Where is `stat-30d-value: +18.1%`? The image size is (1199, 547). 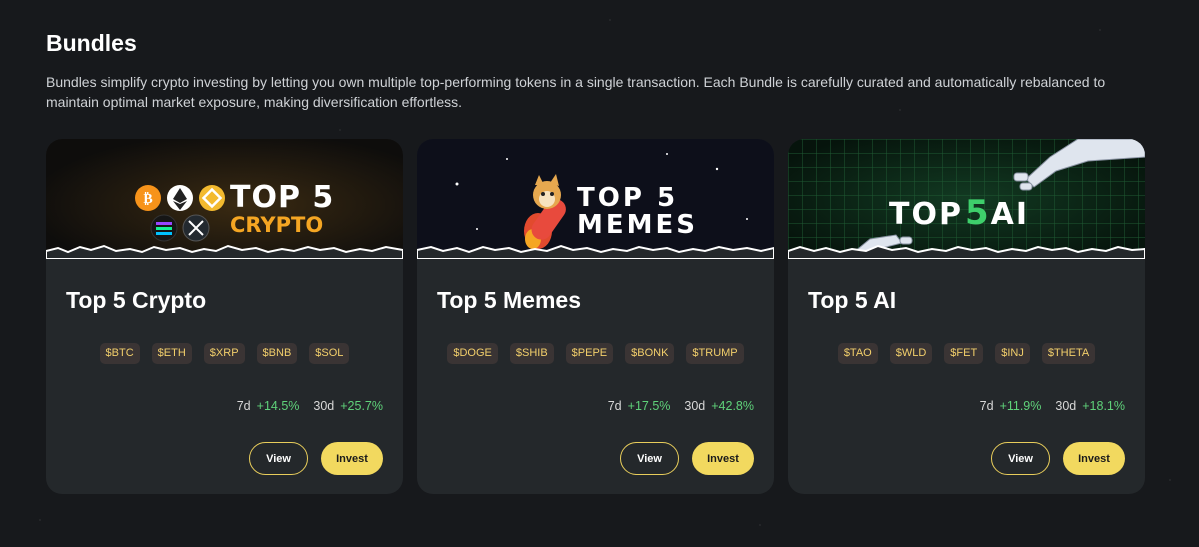
stat-30d-value: +18.1% is located at coordinates (1103, 406).